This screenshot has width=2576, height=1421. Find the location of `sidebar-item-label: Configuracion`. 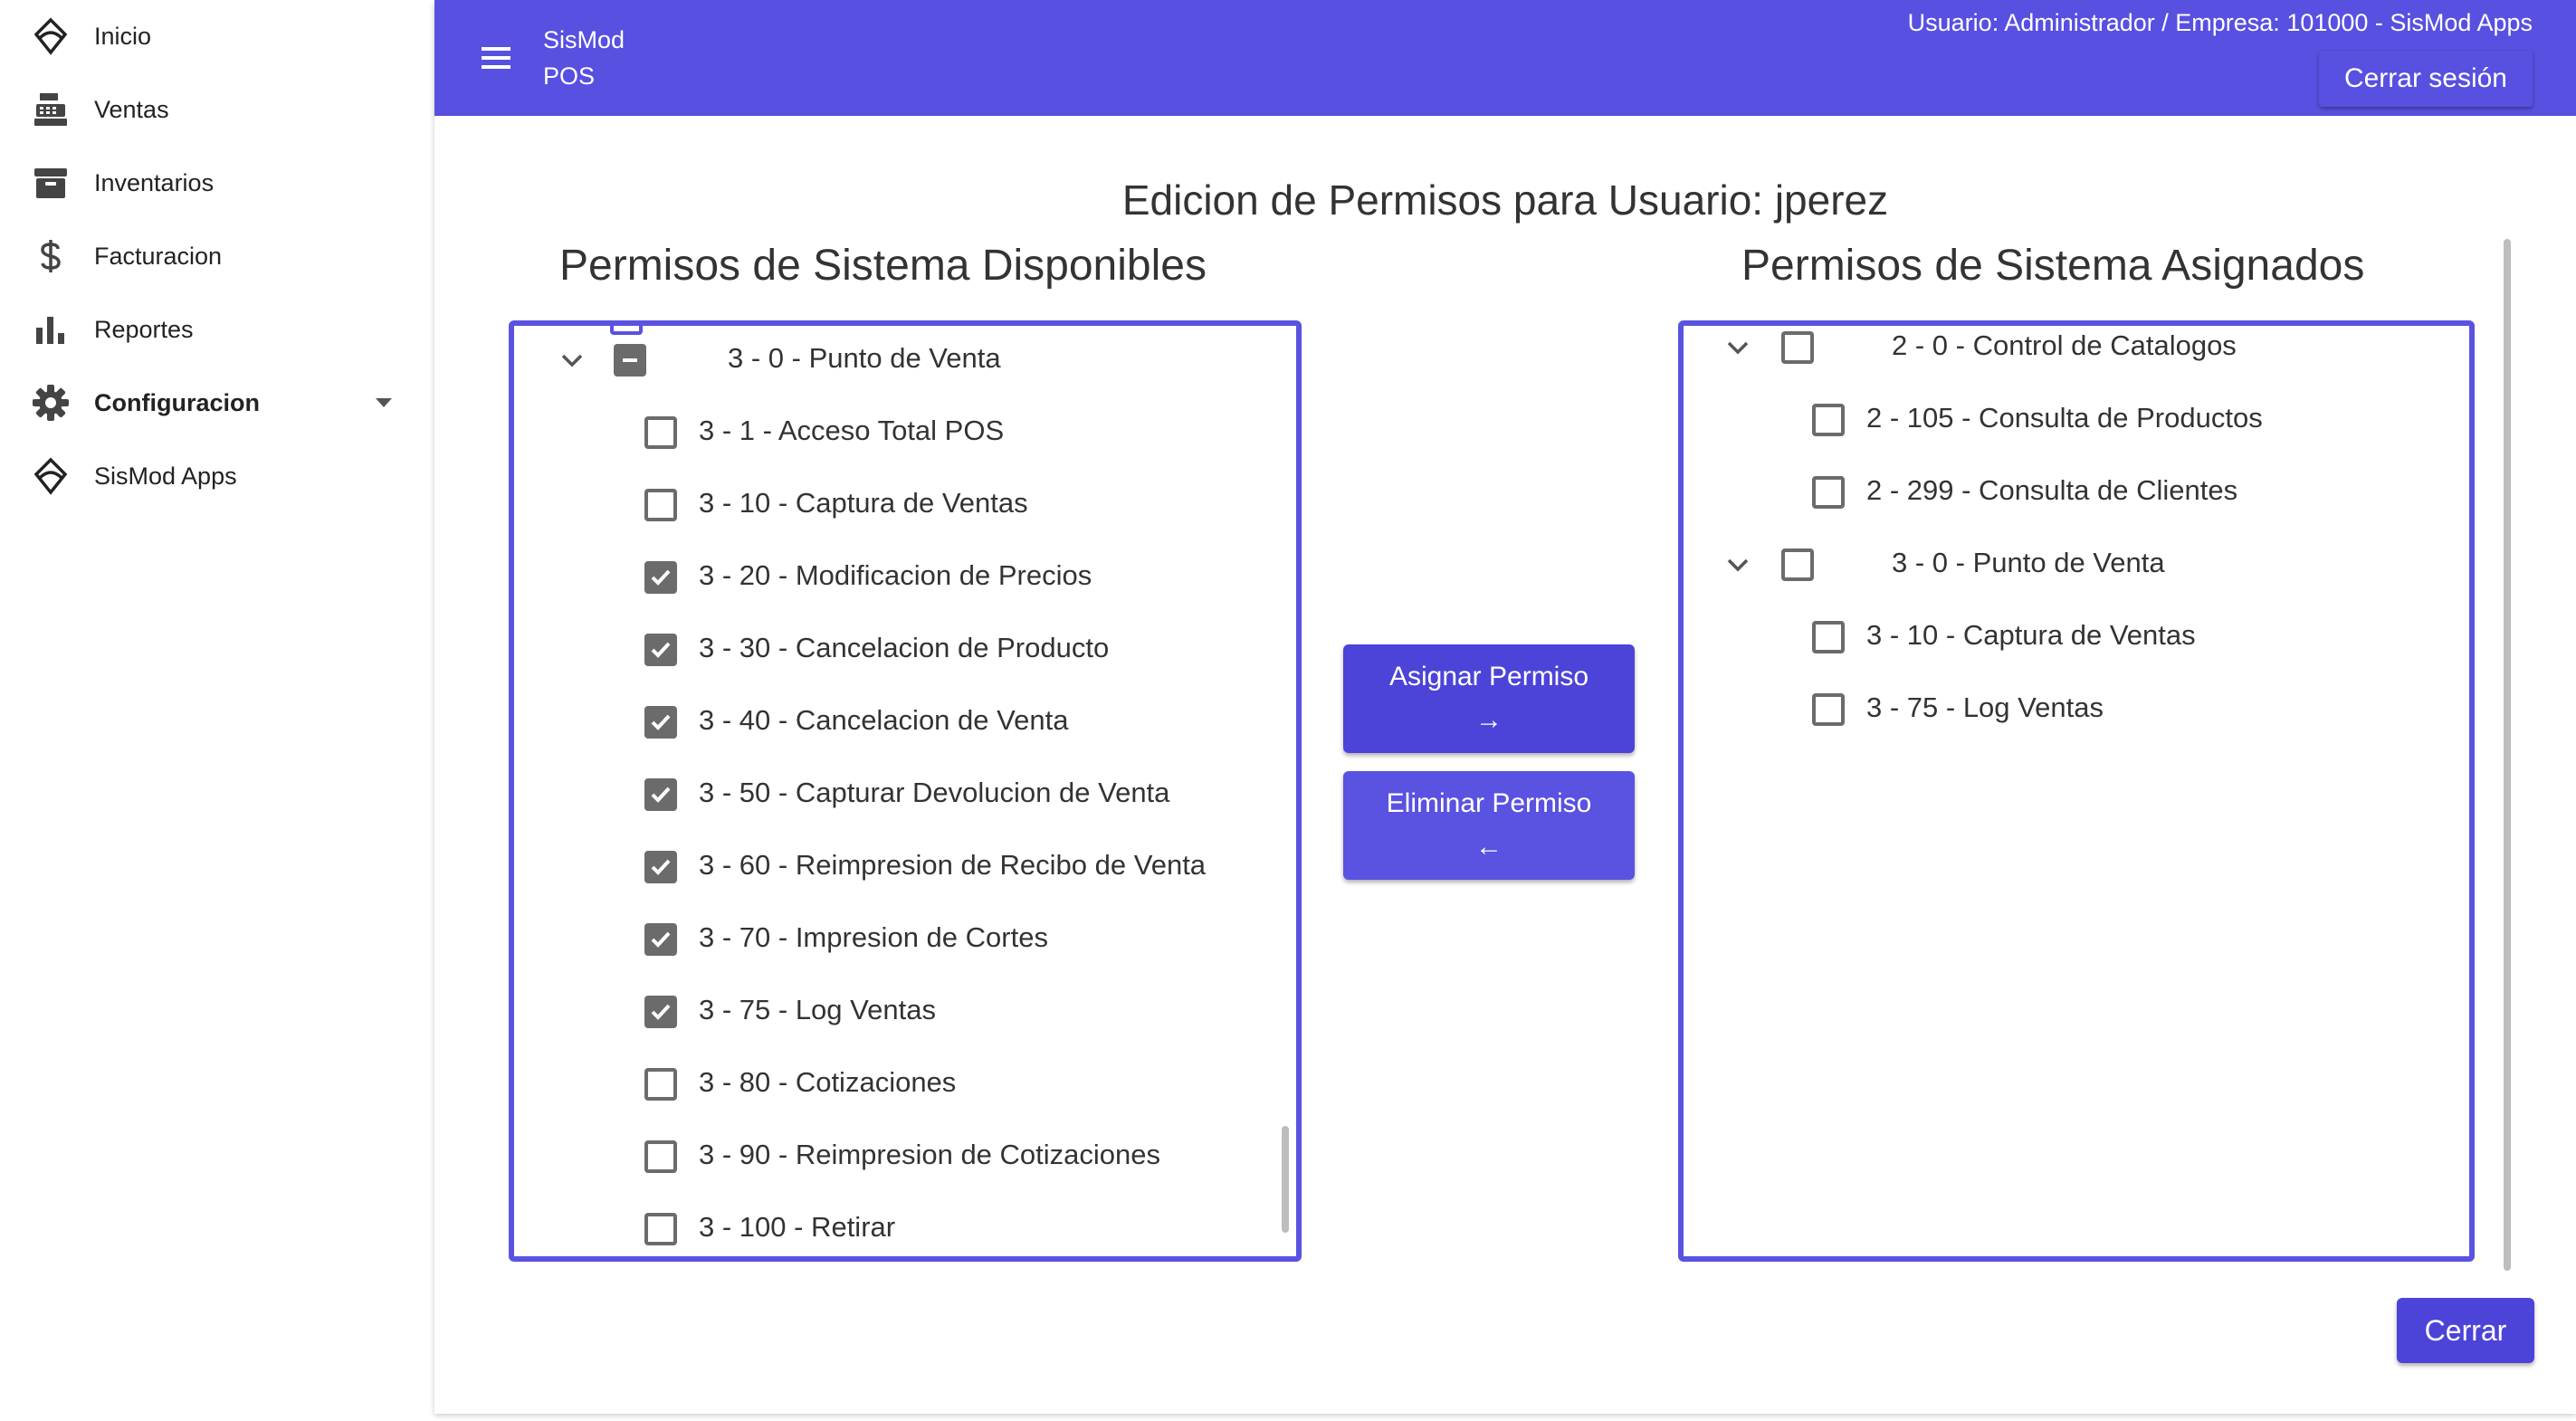

sidebar-item-label: Configuracion is located at coordinates (177, 402).